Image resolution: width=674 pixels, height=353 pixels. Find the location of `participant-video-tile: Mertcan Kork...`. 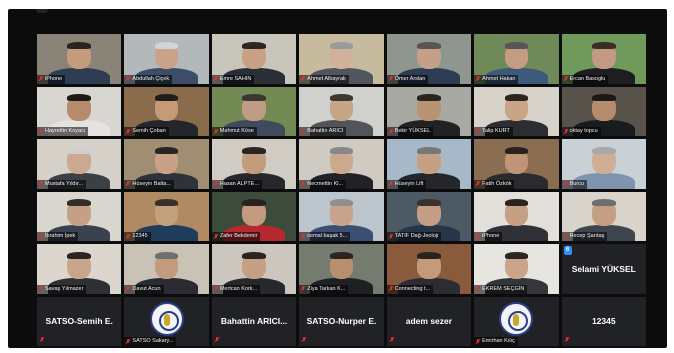

participant-video-tile: Mertcan Kork... is located at coordinates (254, 269).